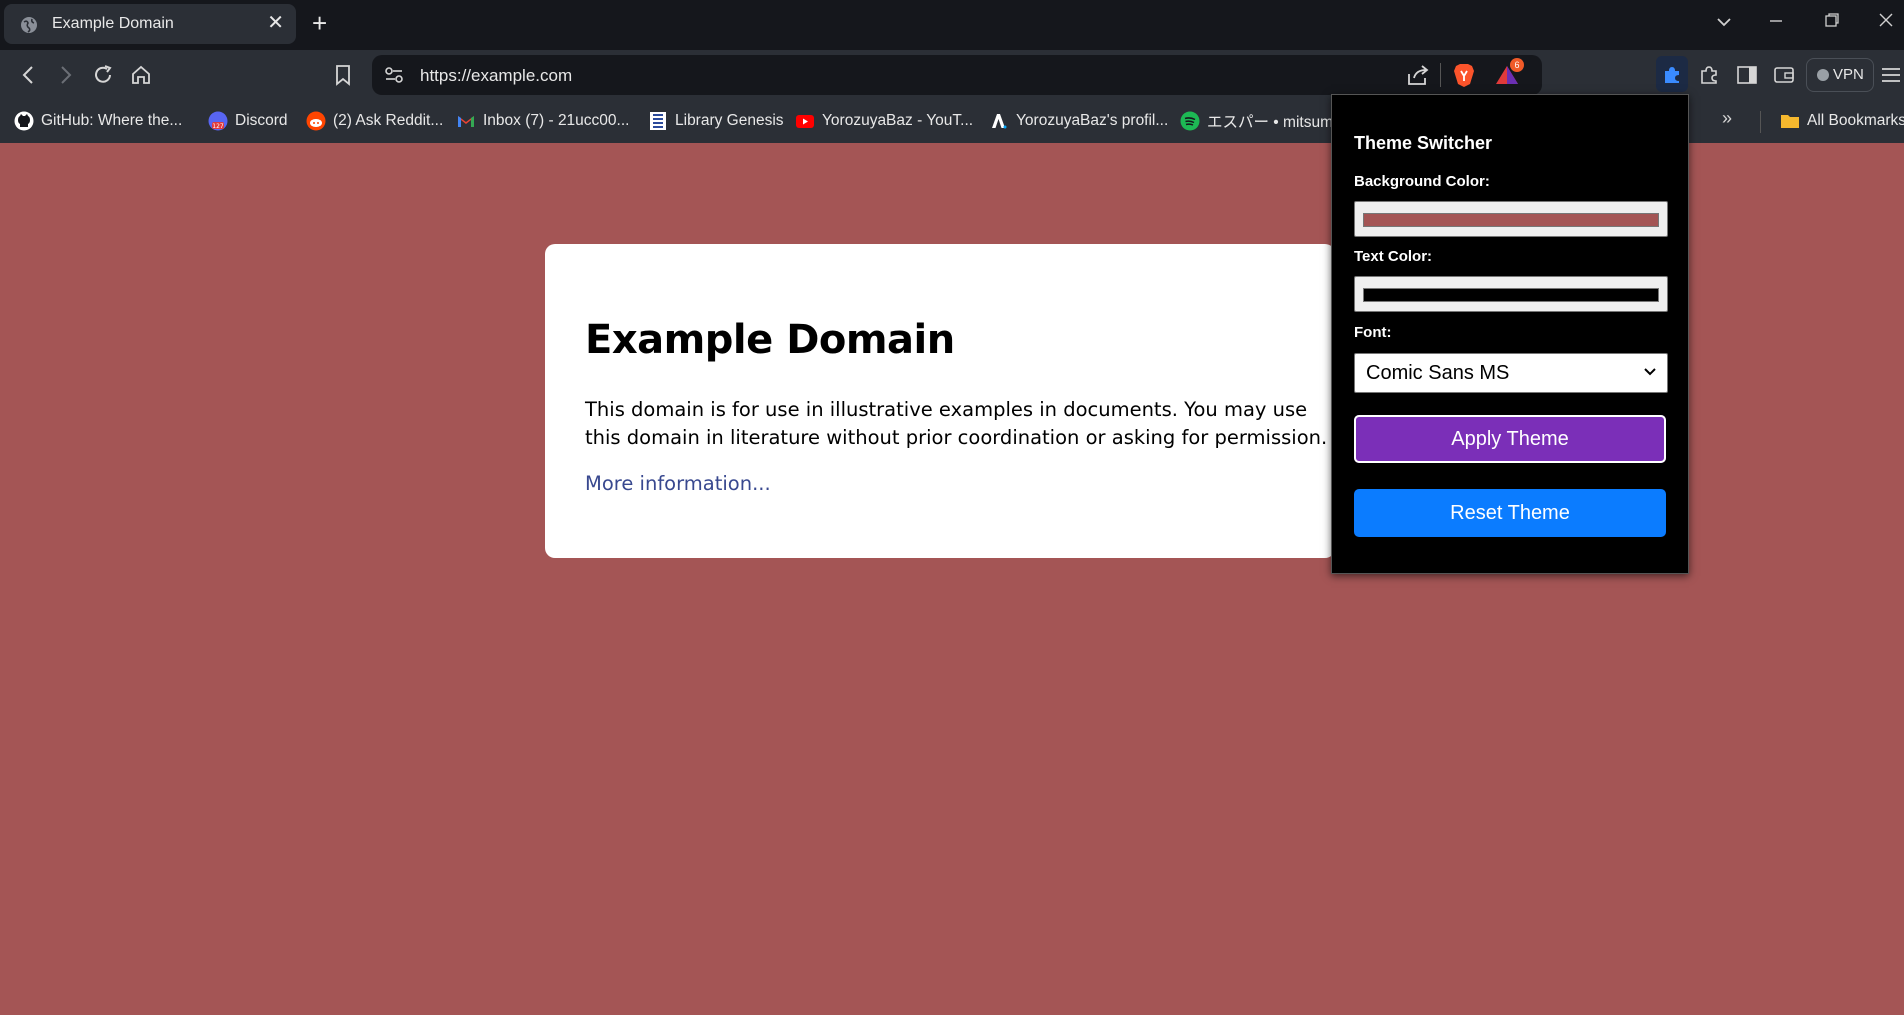 This screenshot has height=1015, width=1904. Describe the element at coordinates (1784, 75) in the screenshot. I see `wallet-icon` at that location.